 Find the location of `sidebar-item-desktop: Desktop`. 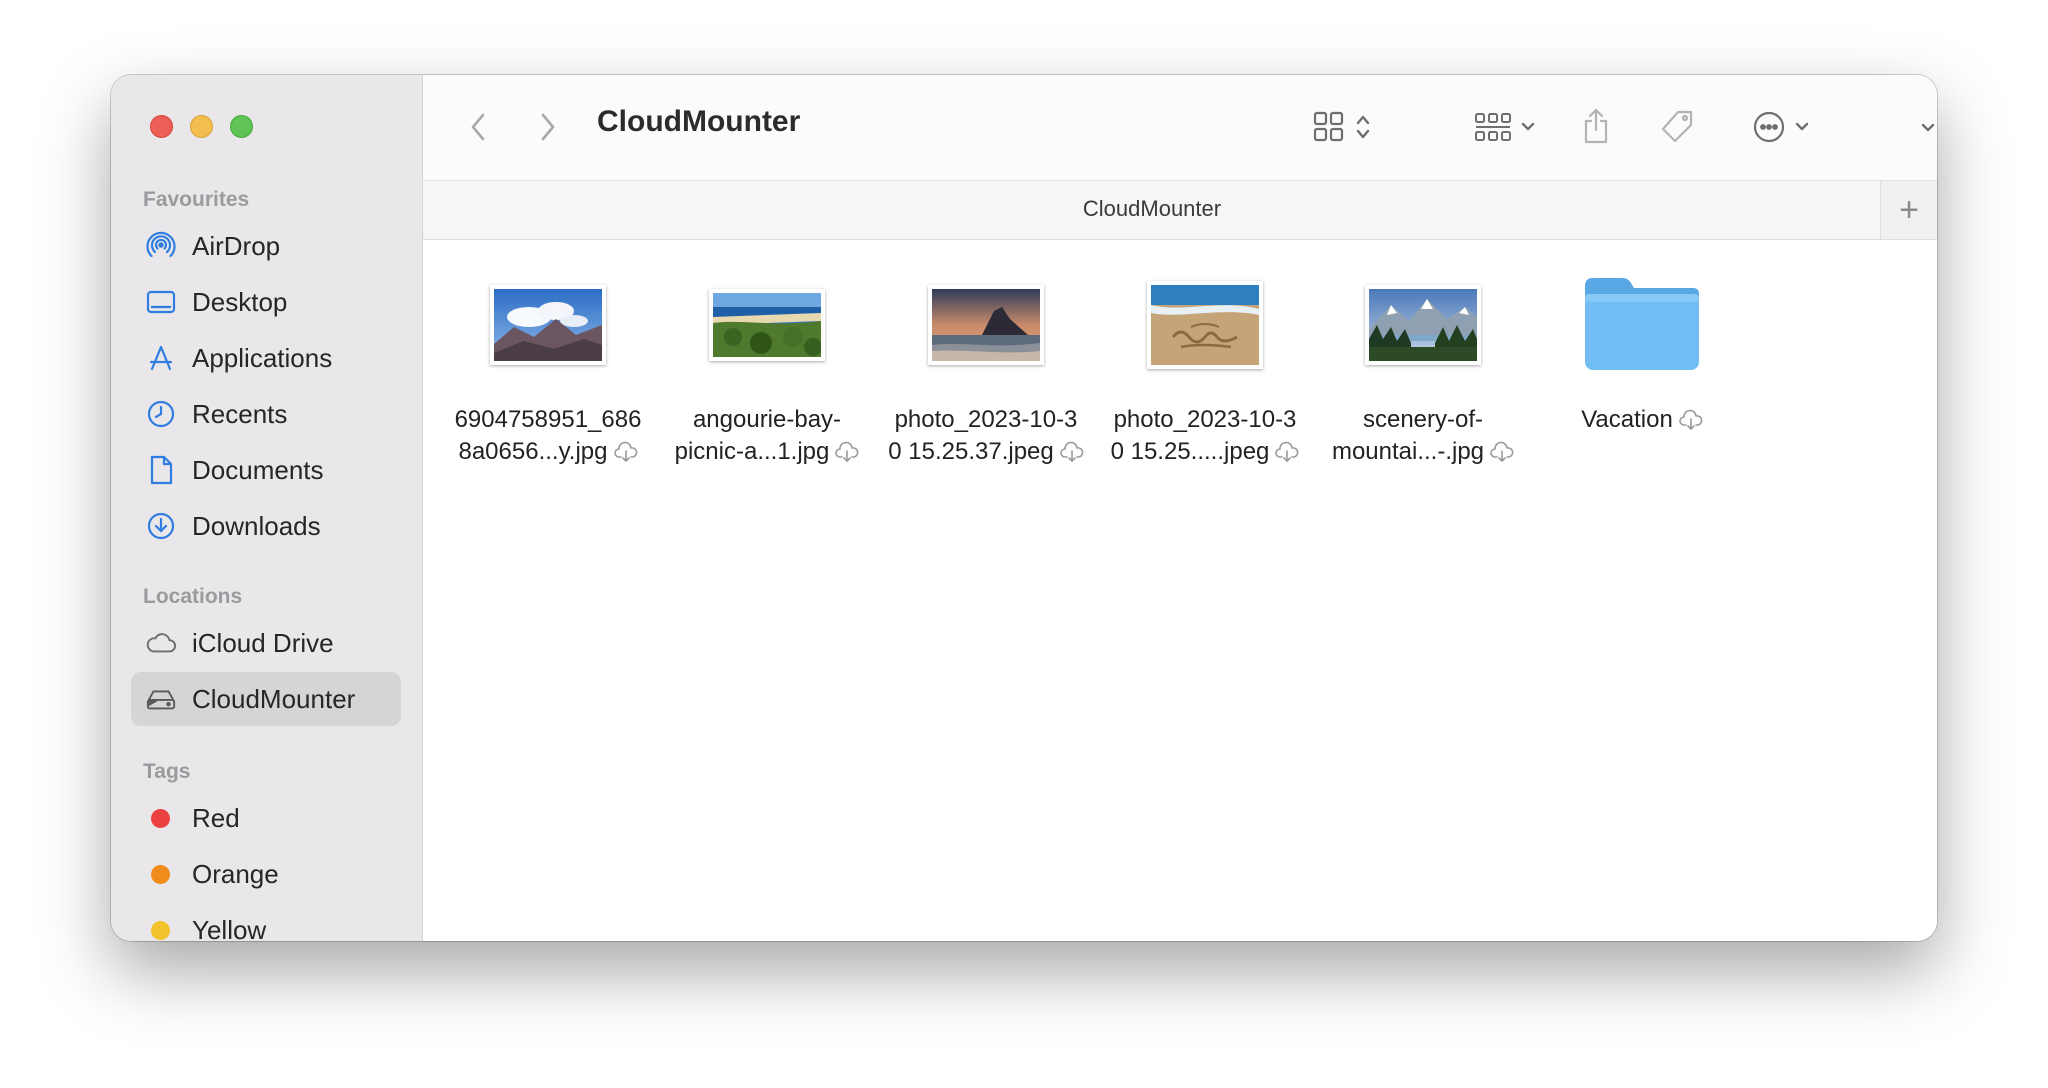

sidebar-item-desktop: Desktop is located at coordinates (266, 302).